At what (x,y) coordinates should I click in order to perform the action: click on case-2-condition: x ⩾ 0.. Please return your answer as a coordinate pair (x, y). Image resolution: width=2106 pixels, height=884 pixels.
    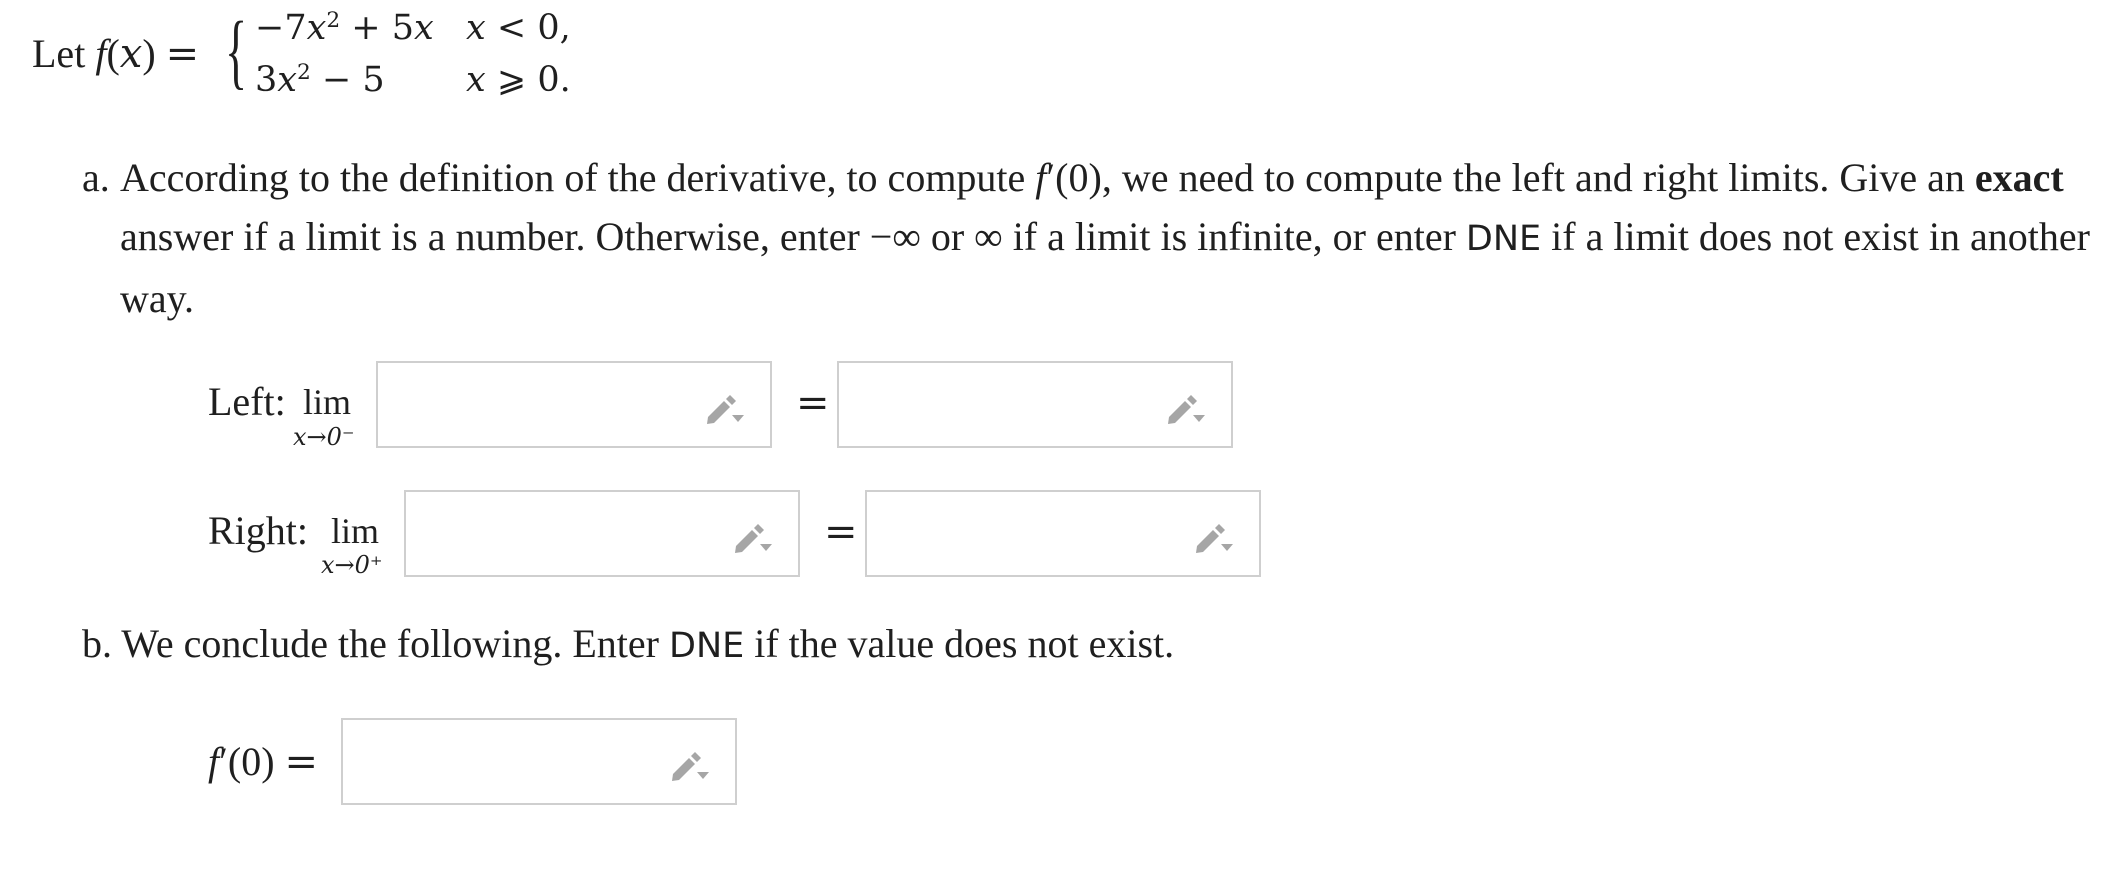
    Looking at the image, I should click on (518, 80).